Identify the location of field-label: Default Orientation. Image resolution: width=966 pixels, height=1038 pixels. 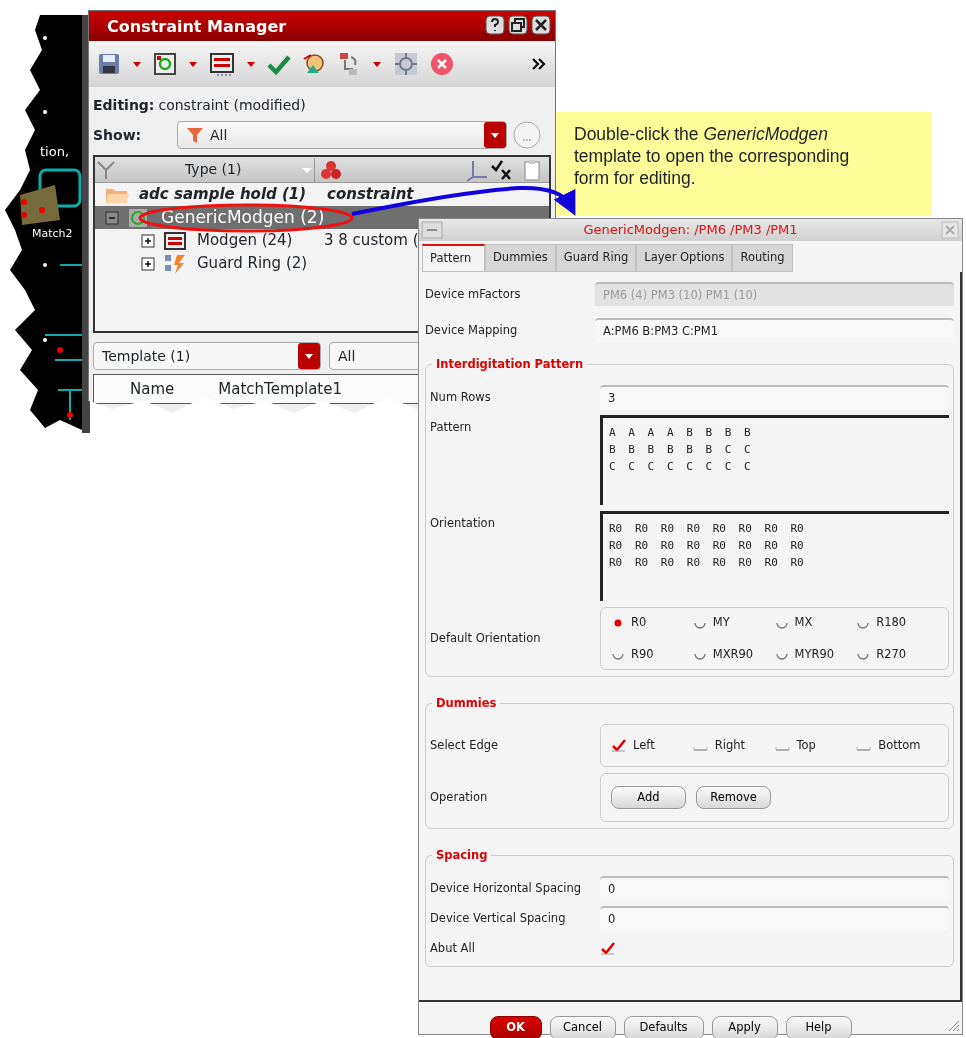
(486, 638).